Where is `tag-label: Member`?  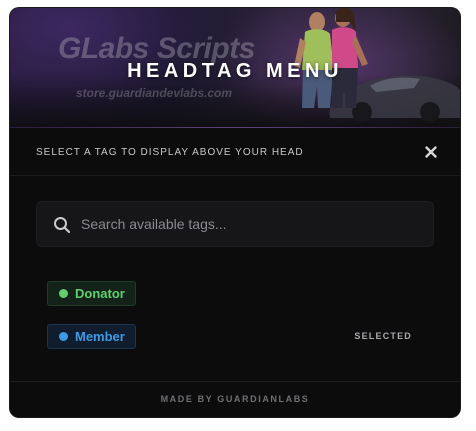
tag-label: Member is located at coordinates (100, 336).